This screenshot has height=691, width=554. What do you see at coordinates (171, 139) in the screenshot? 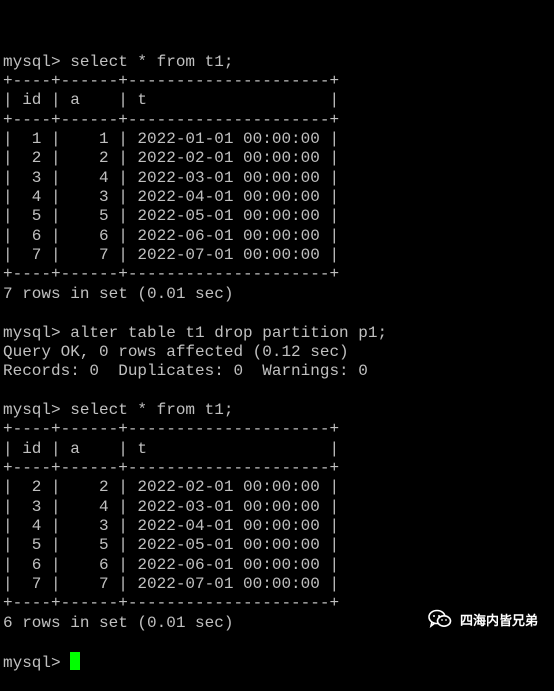
I see `terminal-line: | 1 | 1 | 2022-01-01 00:00:00 |` at bounding box center [171, 139].